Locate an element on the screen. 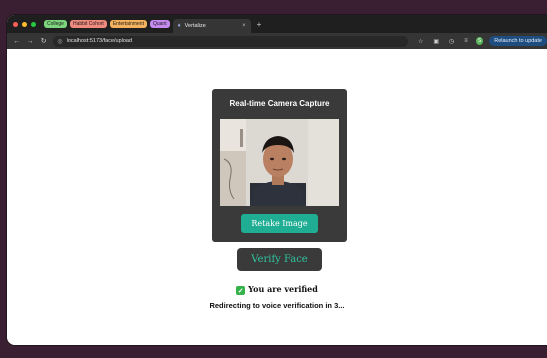  captured-face-image is located at coordinates (279, 162).